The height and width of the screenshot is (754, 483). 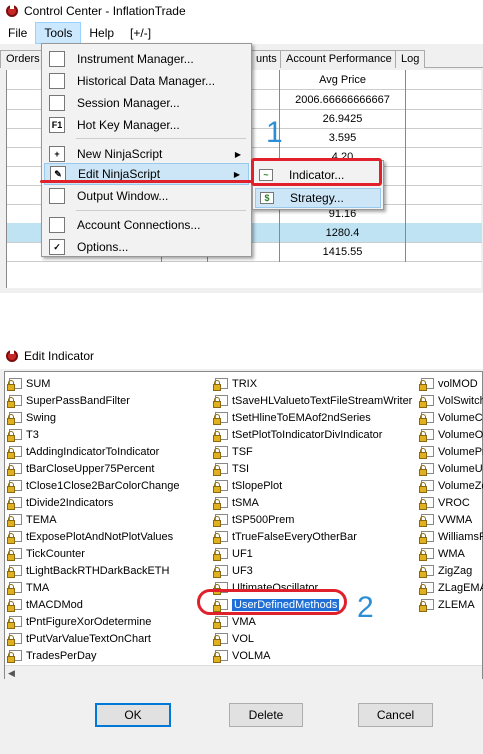 I want to click on column-header-avg-price: Avg Price, so click(x=343, y=80).